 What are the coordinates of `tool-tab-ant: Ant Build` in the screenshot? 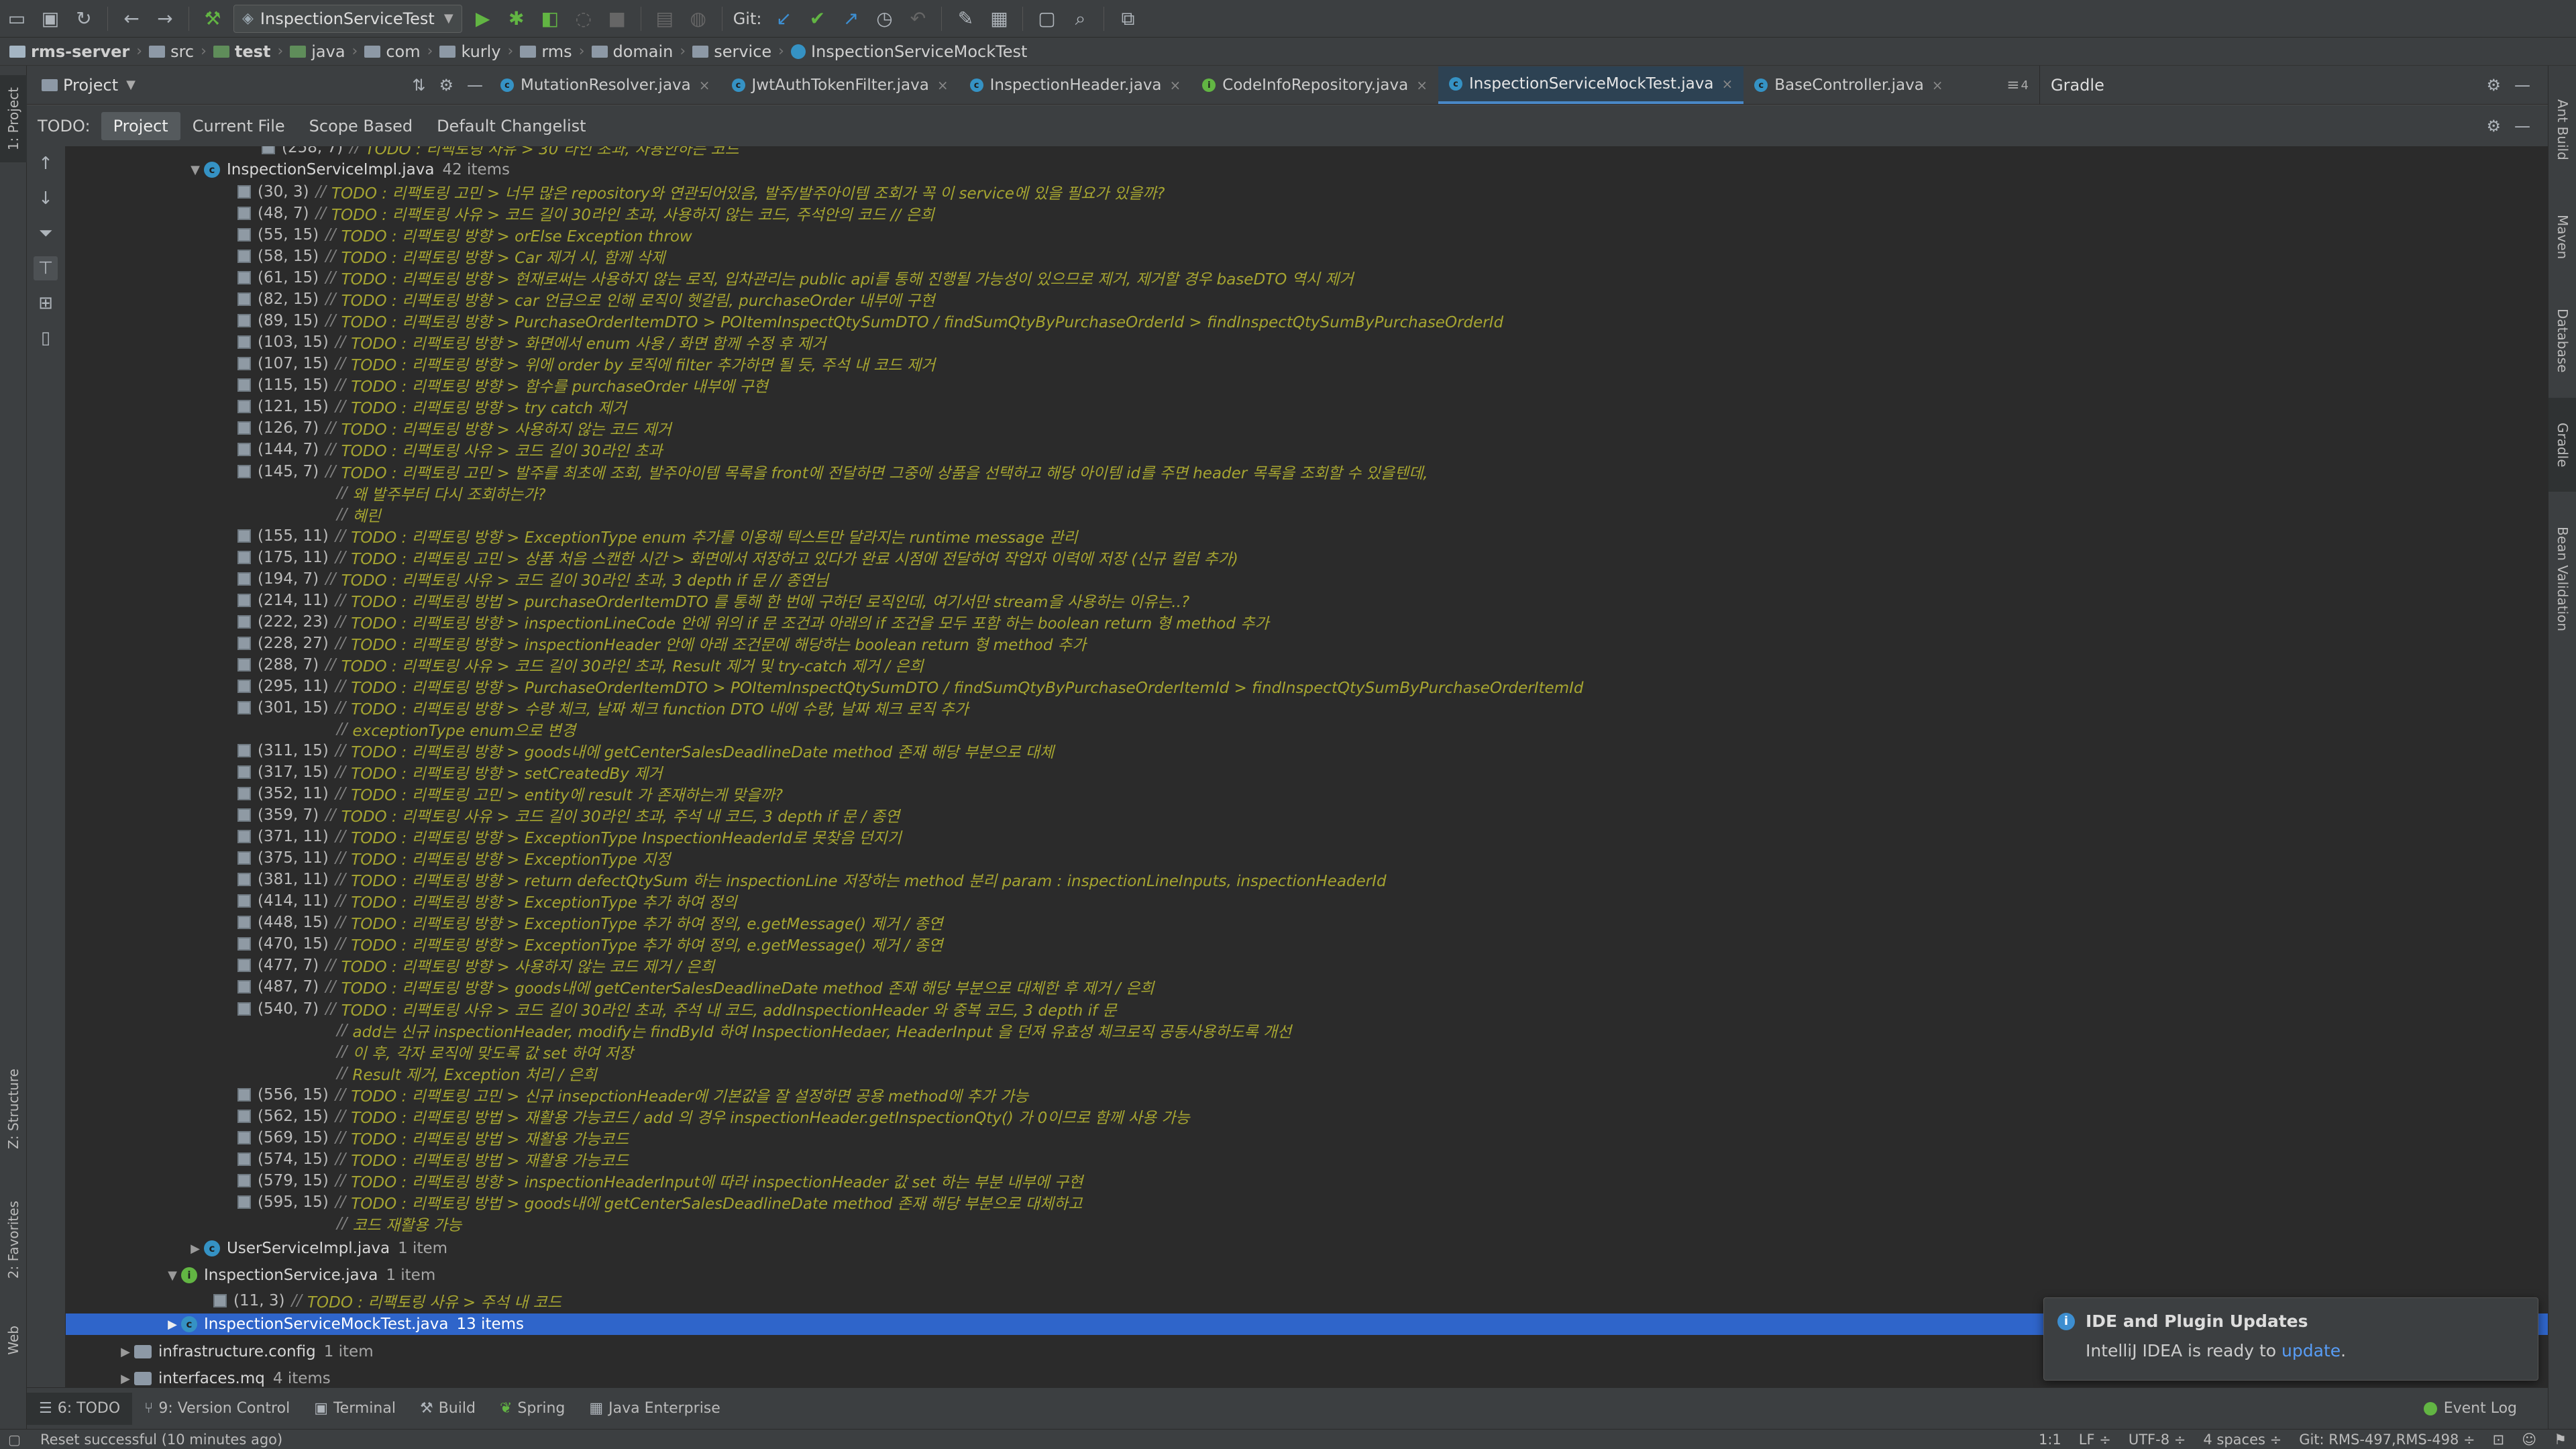 It's located at (2562, 129).